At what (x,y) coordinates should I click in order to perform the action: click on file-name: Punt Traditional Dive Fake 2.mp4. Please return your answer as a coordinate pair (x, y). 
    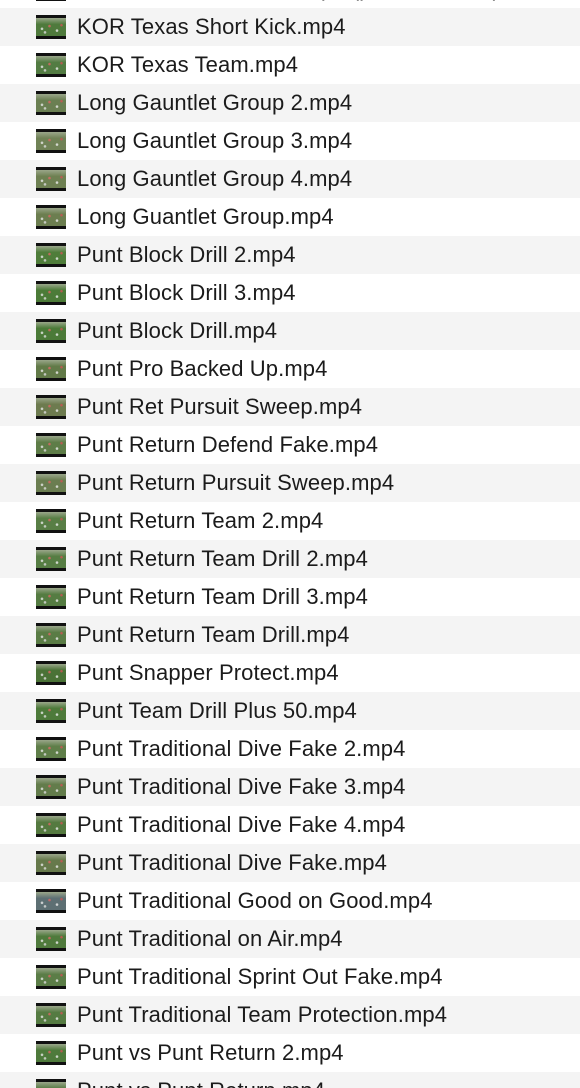
    Looking at the image, I should click on (241, 748).